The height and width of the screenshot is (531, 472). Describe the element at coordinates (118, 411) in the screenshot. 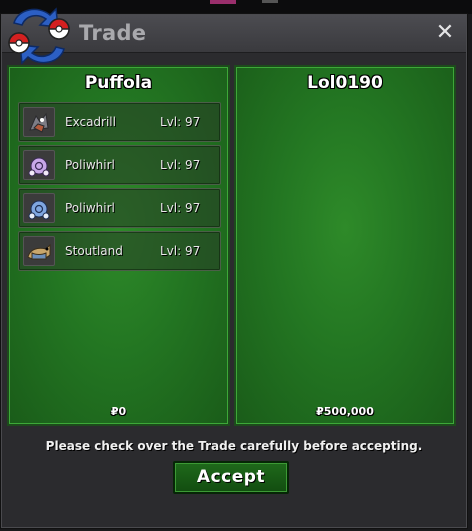

I see `left-money-offer: ₽0` at that location.